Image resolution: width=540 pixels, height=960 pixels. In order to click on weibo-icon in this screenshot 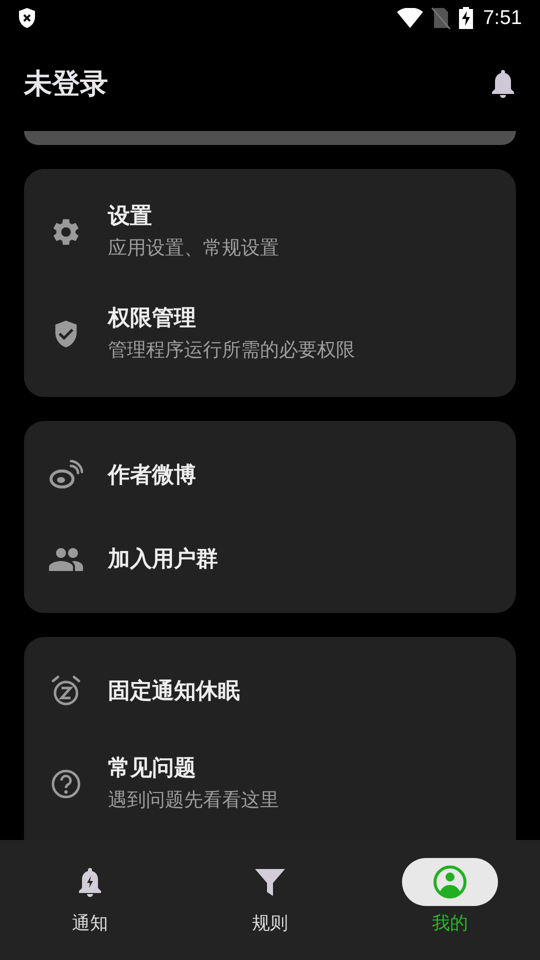, I will do `click(66, 475)`.